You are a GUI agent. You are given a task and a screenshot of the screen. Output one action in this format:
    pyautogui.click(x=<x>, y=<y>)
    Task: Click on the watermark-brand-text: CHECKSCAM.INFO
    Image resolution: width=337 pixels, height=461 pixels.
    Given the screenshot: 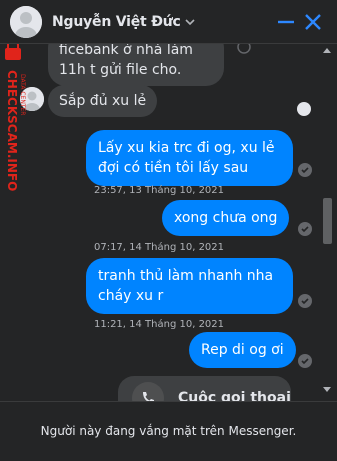 What is the action you would take?
    pyautogui.click(x=12, y=130)
    